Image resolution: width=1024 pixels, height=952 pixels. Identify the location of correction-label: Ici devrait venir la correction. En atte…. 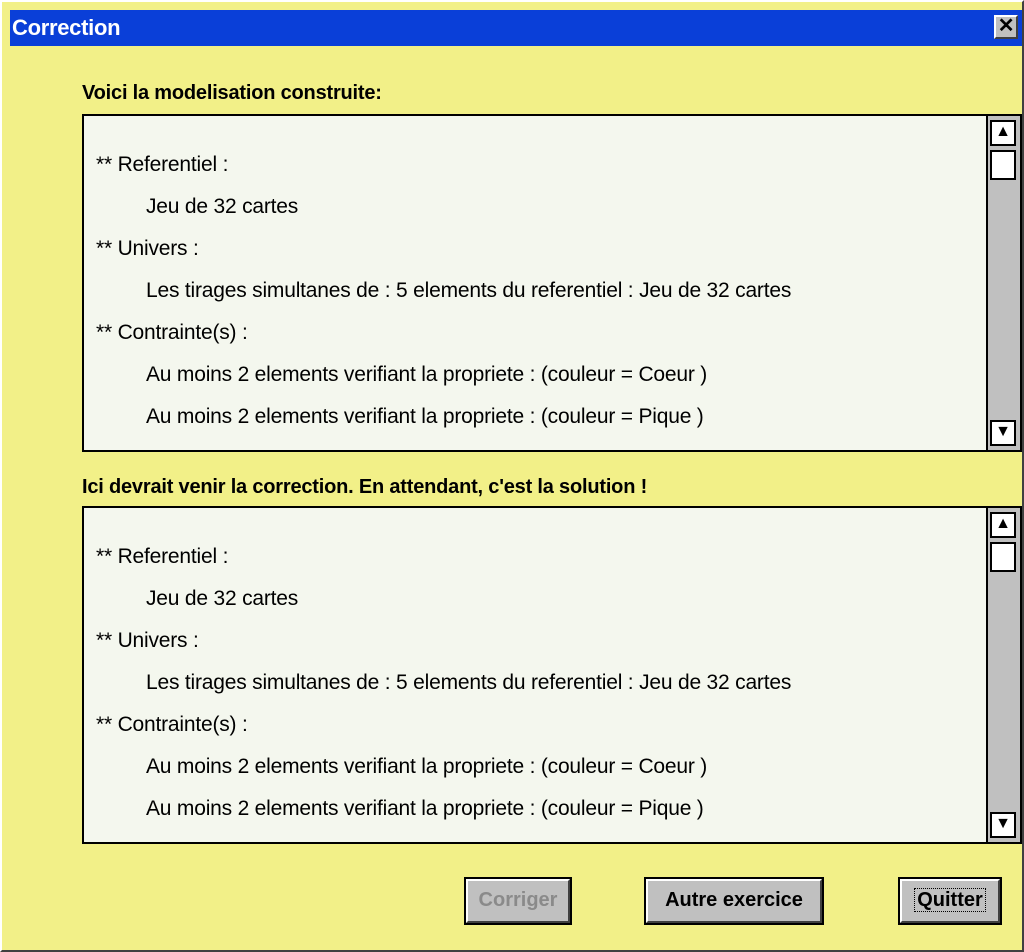
(365, 487).